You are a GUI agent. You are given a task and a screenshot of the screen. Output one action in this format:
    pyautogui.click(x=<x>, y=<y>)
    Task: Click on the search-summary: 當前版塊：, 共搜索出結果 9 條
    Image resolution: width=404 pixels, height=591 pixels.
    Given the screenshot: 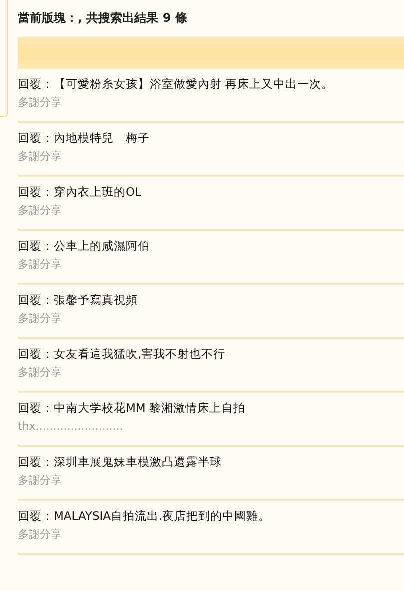 What is the action you would take?
    pyautogui.click(x=103, y=18)
    